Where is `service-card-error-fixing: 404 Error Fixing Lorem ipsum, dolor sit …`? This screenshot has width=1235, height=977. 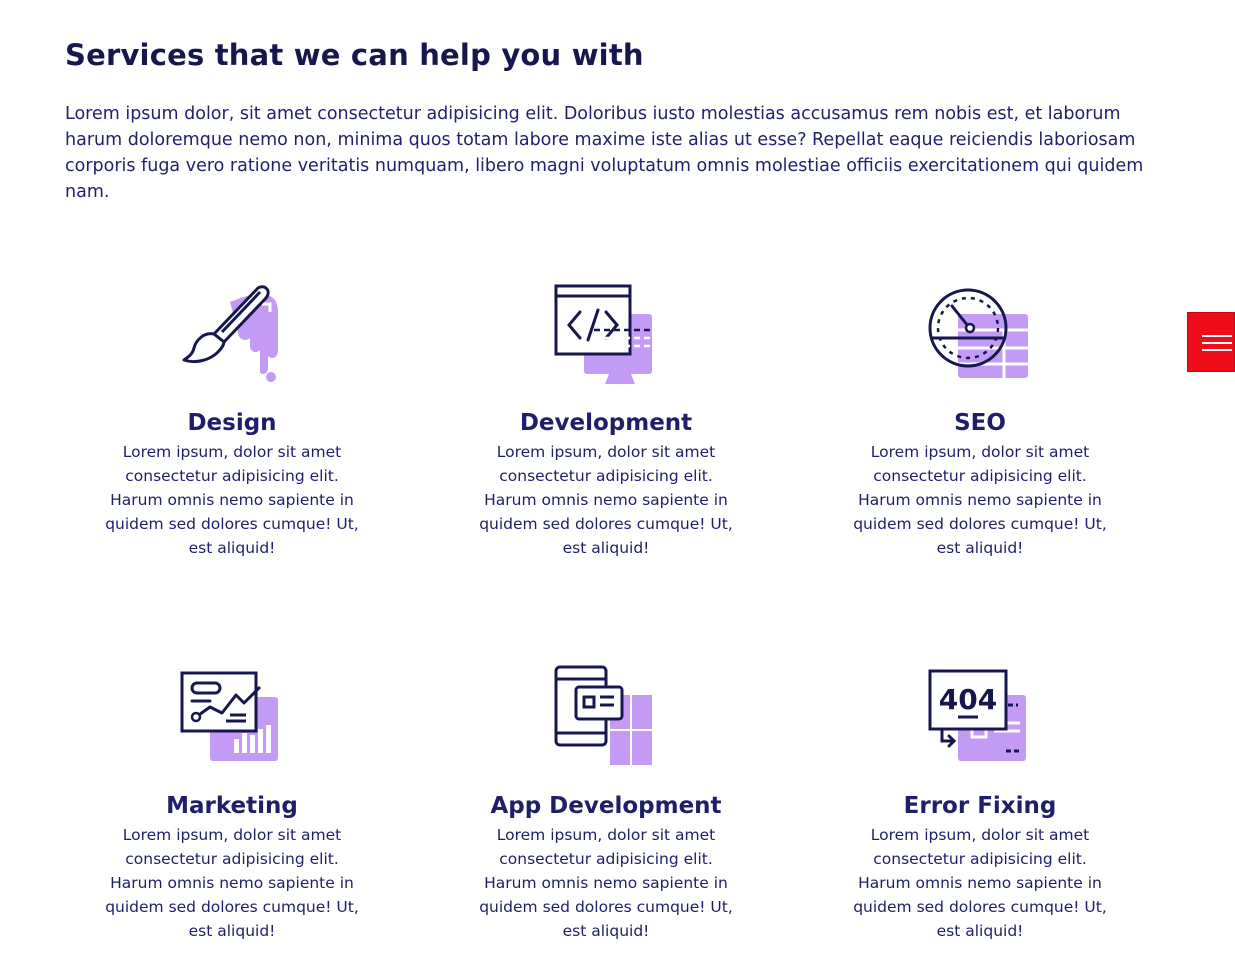 service-card-error-fixing: 404 Error Fixing Lorem ipsum, dolor sit … is located at coordinates (980, 803).